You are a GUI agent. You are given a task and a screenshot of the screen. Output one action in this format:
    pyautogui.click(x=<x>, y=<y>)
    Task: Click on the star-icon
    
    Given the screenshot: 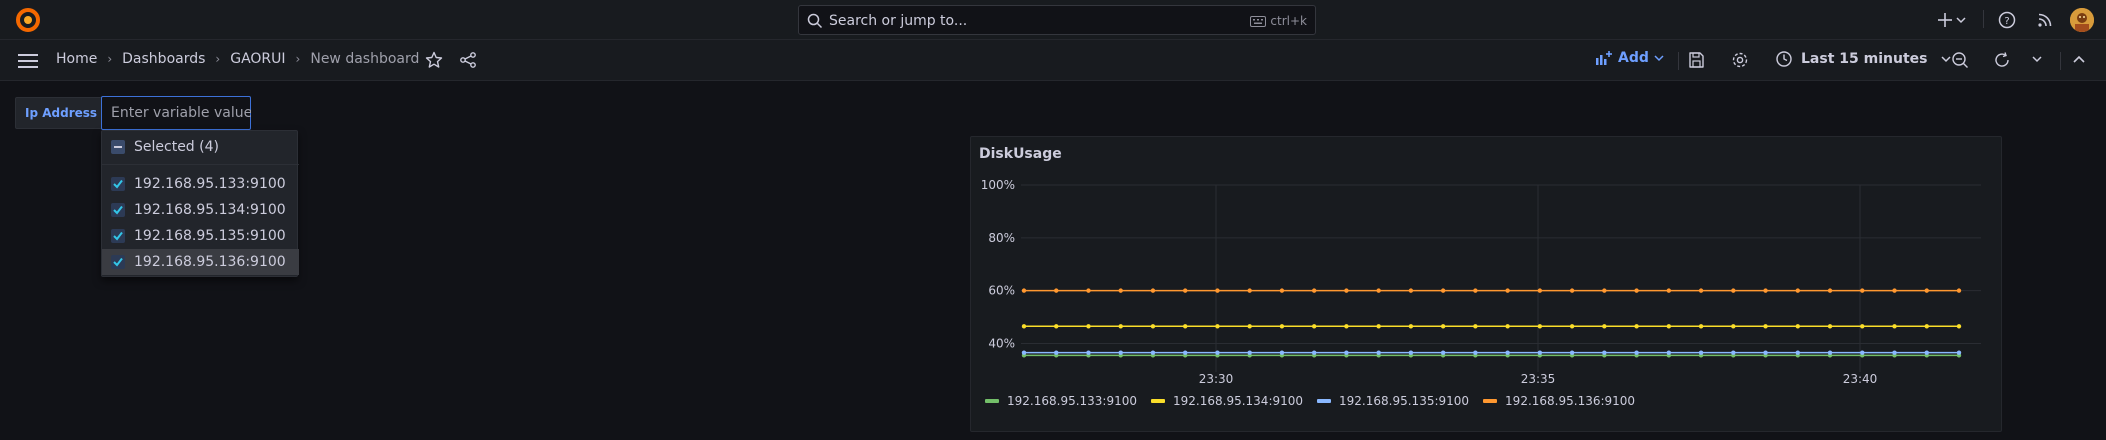 What is the action you would take?
    pyautogui.click(x=434, y=60)
    